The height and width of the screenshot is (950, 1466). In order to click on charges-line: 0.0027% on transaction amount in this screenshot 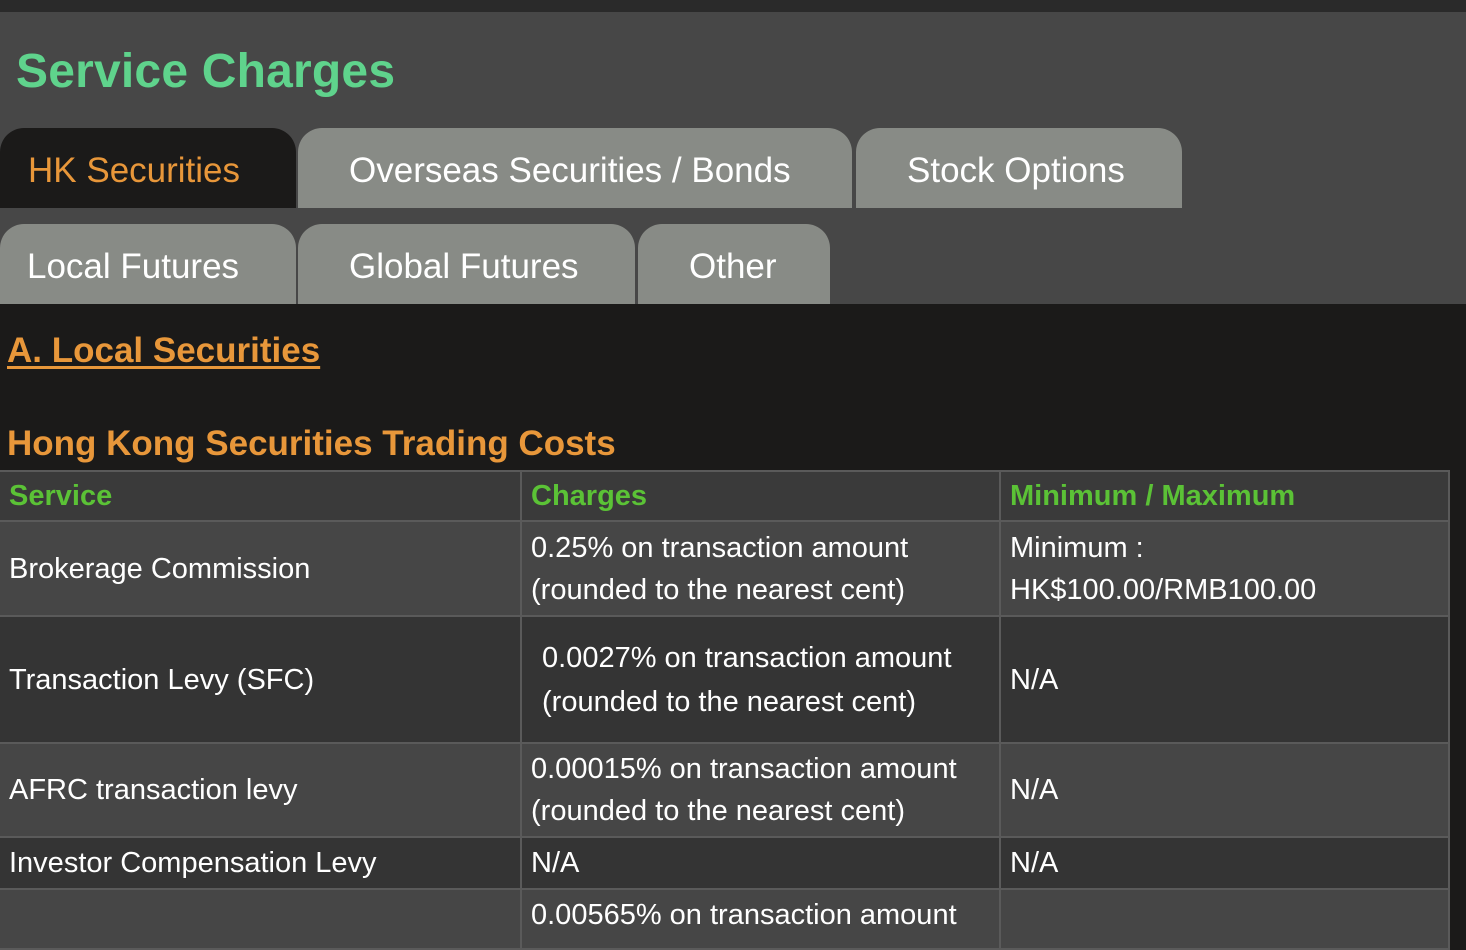, I will do `click(747, 657)`.